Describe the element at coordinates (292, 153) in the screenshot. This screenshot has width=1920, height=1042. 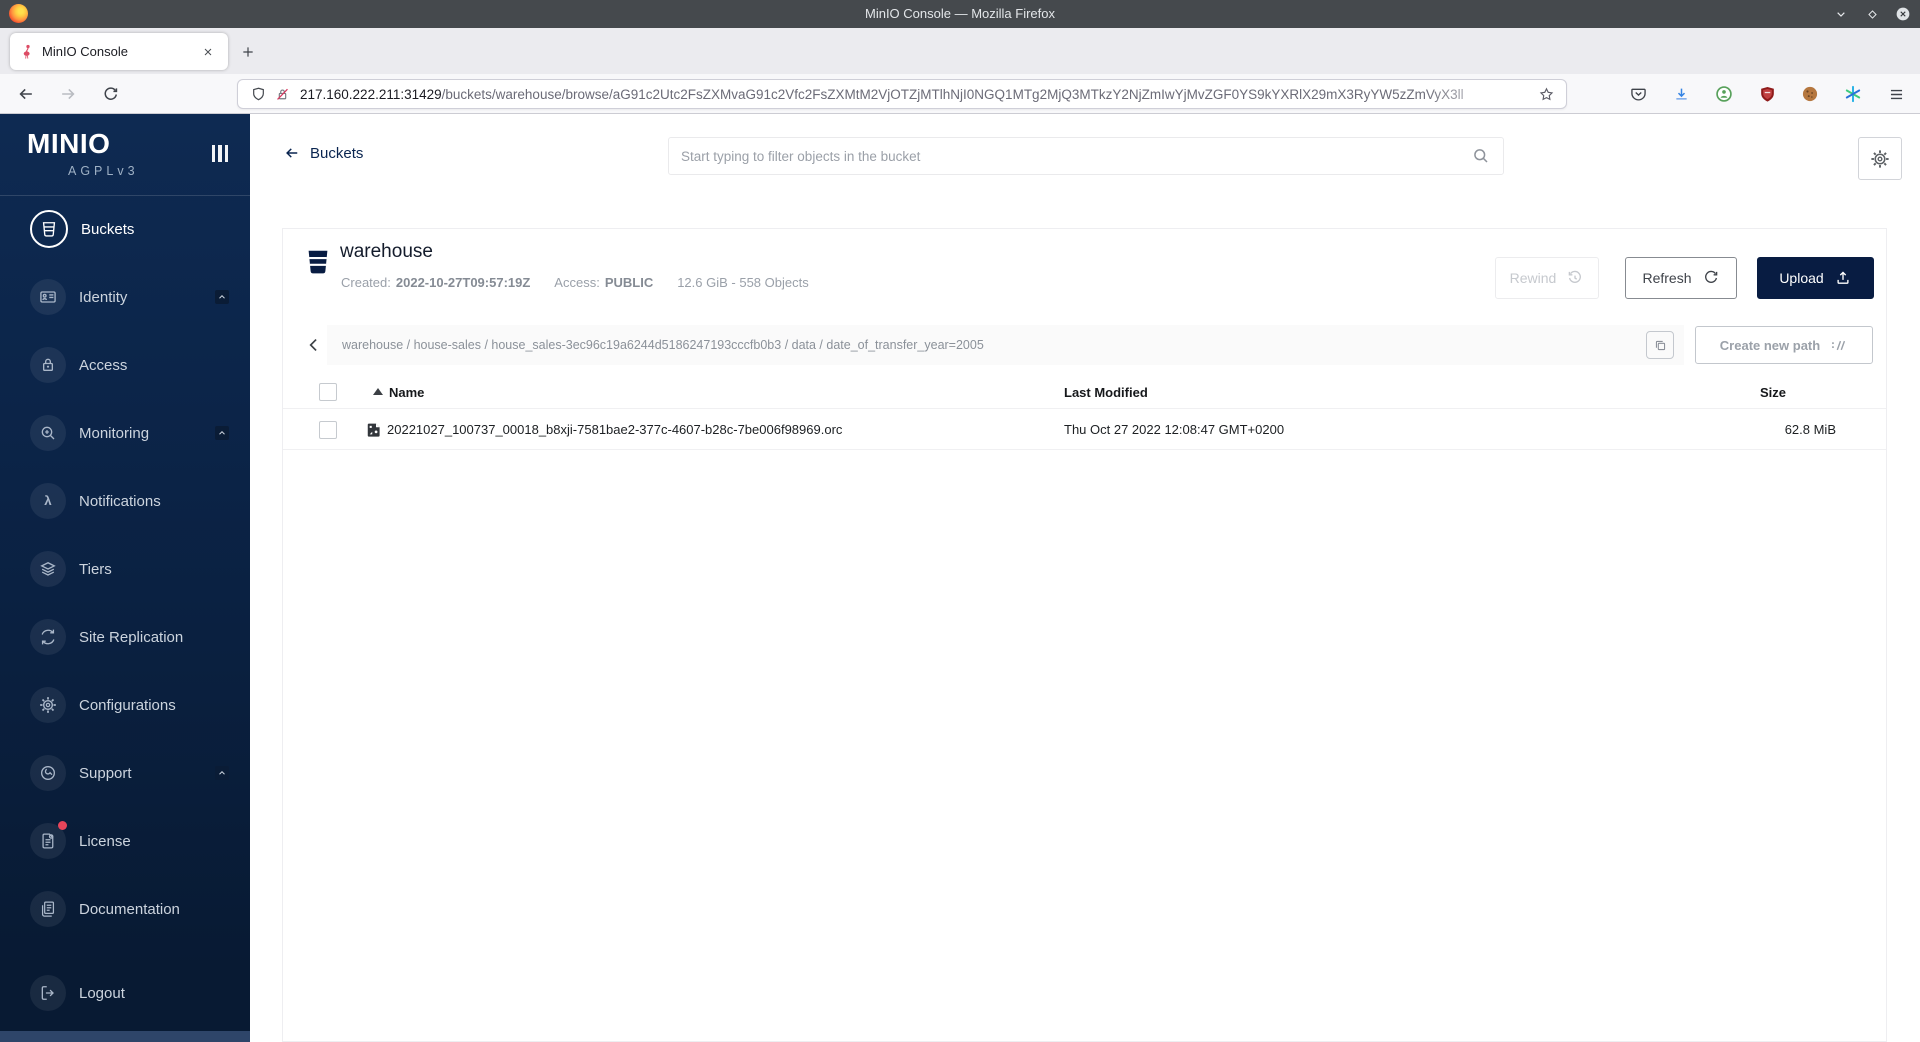
I see `left-arrow-icon` at that location.